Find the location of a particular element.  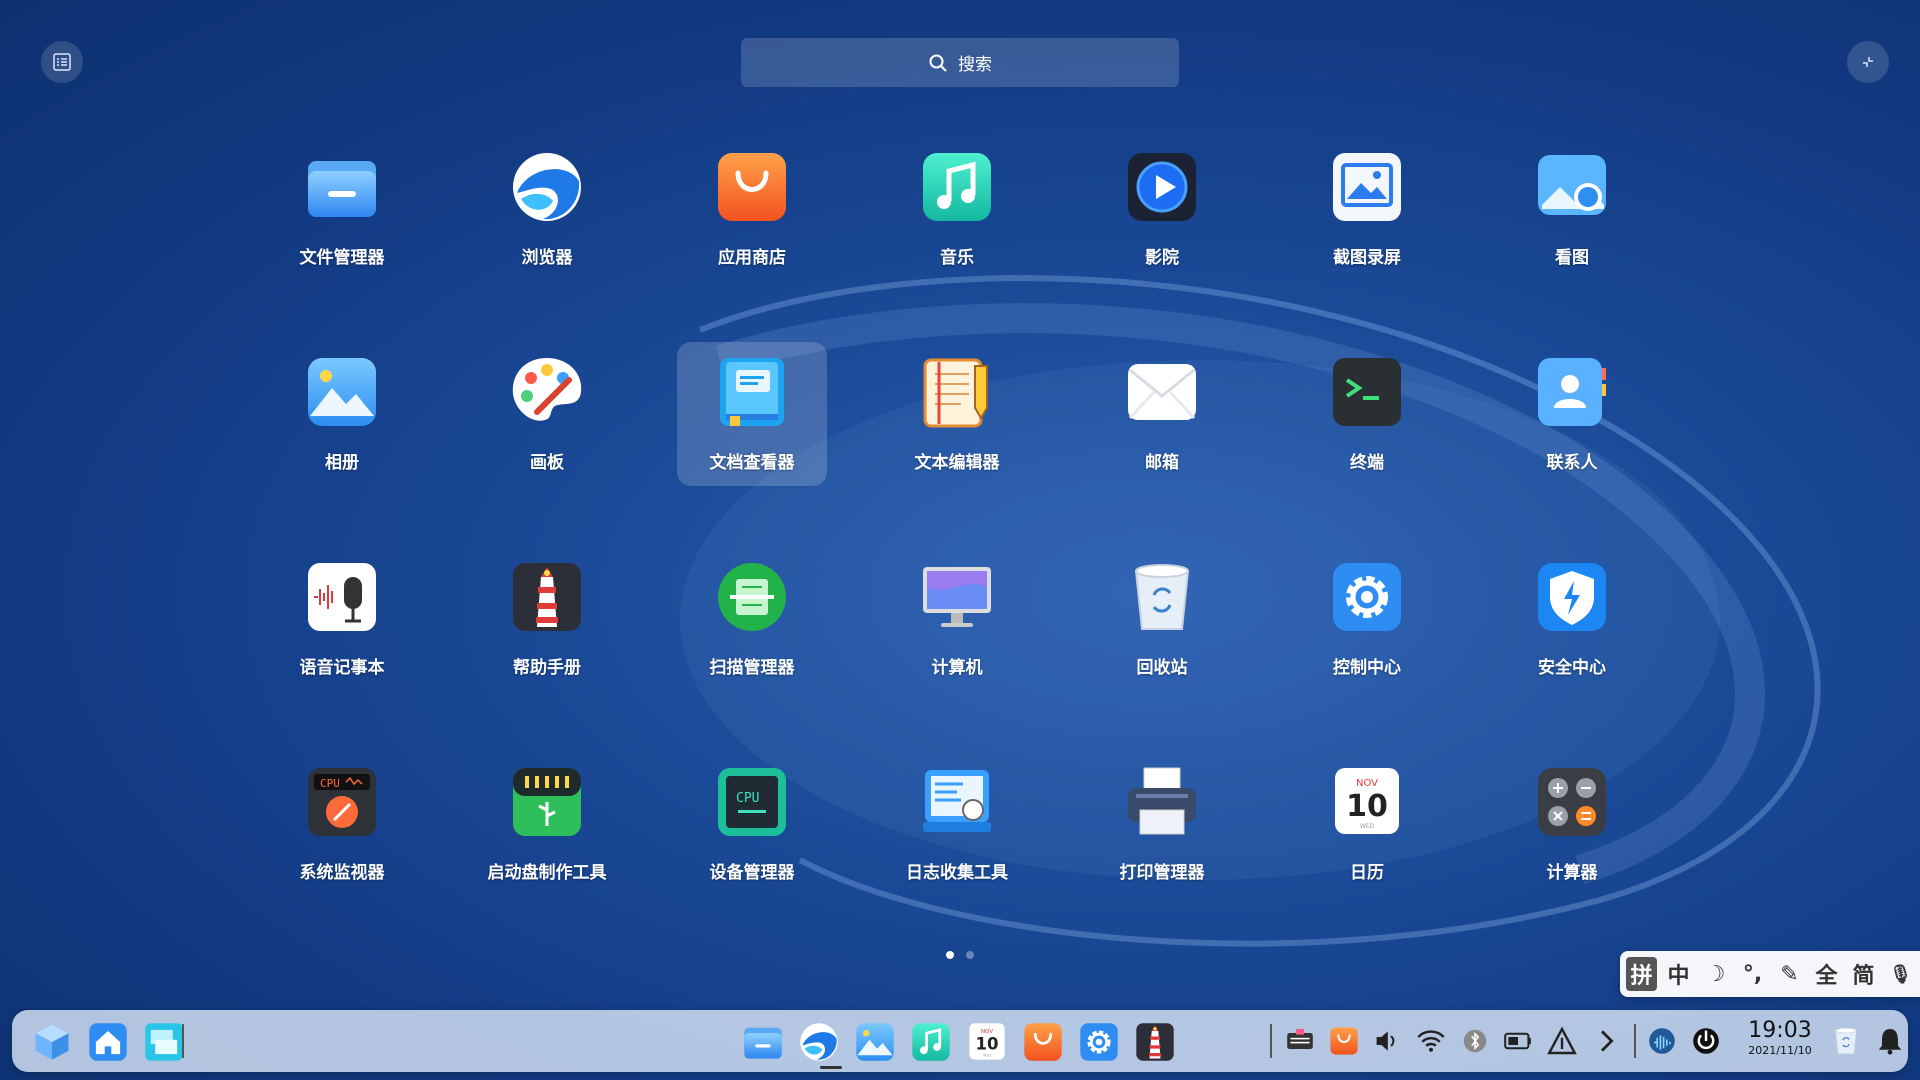

app-palette: 画板 is located at coordinates (547, 414).